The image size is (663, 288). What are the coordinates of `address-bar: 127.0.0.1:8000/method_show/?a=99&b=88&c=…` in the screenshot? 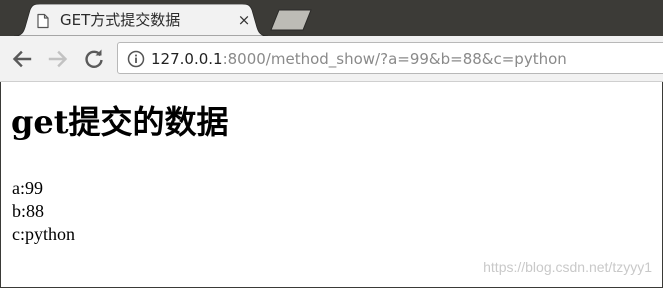 It's located at (390, 58).